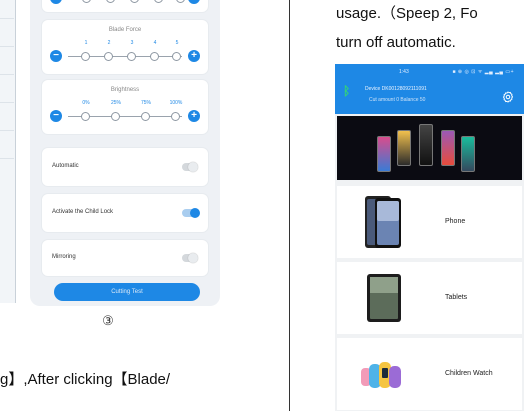 Image resolution: width=524 pixels, height=411 pixels. What do you see at coordinates (396, 42) in the screenshot?
I see `instruction-text-line-2: turn off automatic.` at bounding box center [396, 42].